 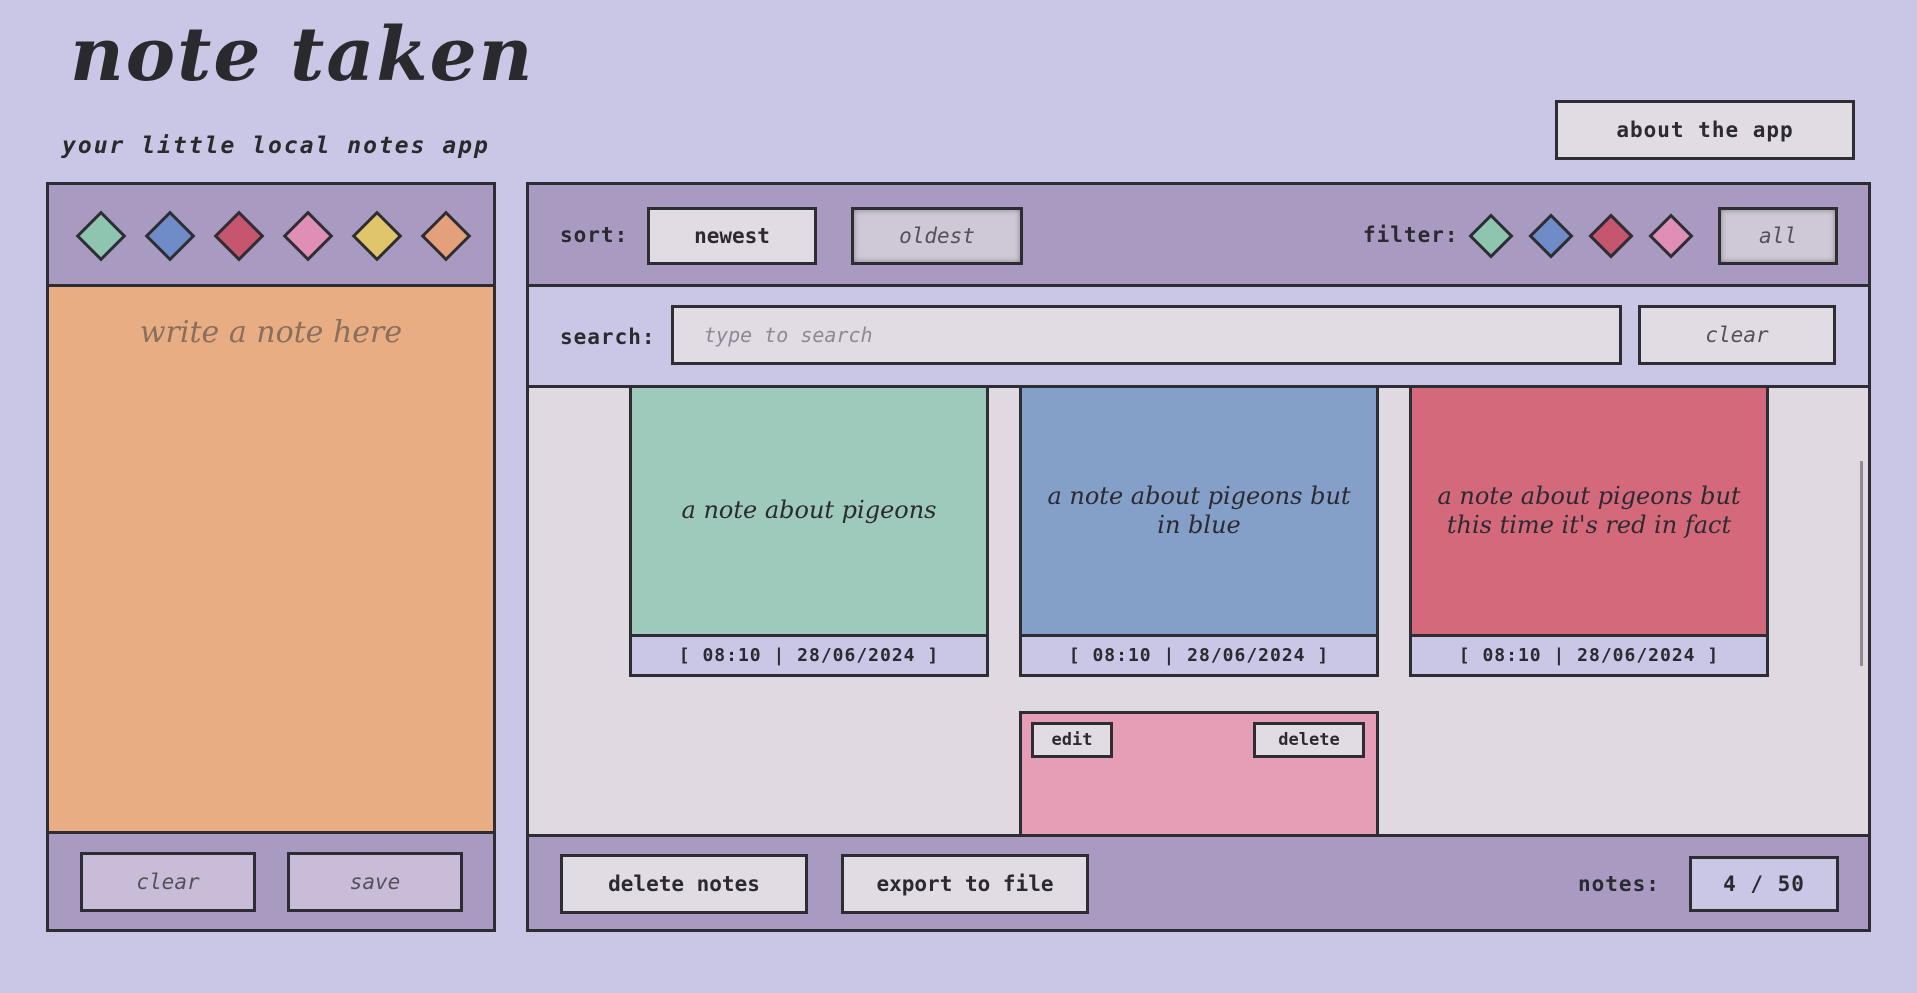 I want to click on color-swatch-teal-icon, so click(x=101, y=236).